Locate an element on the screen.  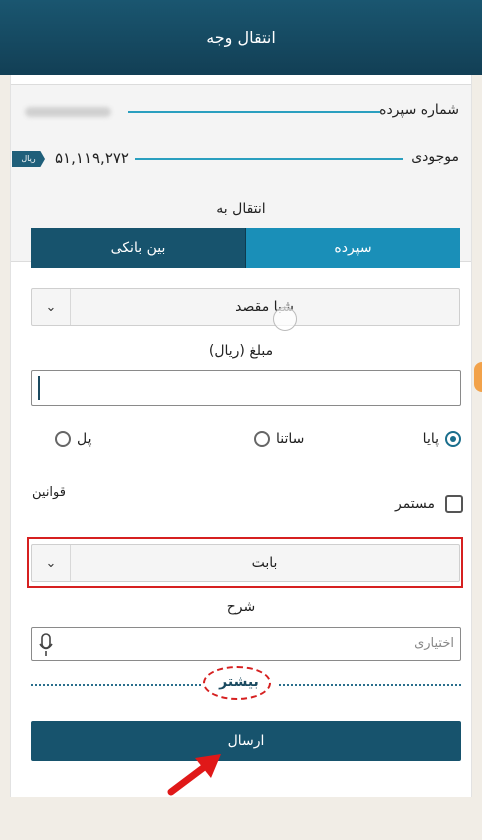
tab-deposit: سپرده is located at coordinates (353, 248).